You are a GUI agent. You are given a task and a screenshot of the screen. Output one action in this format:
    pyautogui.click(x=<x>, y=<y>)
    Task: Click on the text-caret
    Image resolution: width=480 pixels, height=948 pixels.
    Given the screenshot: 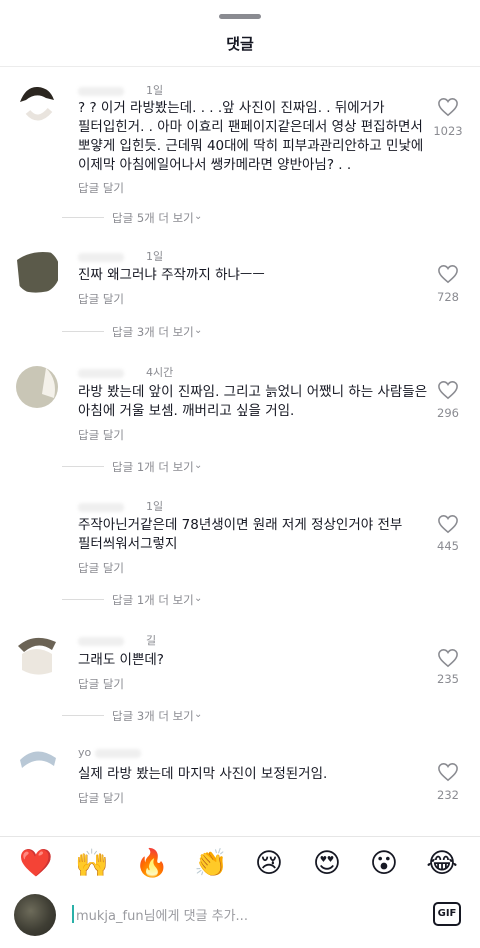 What is the action you would take?
    pyautogui.click(x=73, y=914)
    